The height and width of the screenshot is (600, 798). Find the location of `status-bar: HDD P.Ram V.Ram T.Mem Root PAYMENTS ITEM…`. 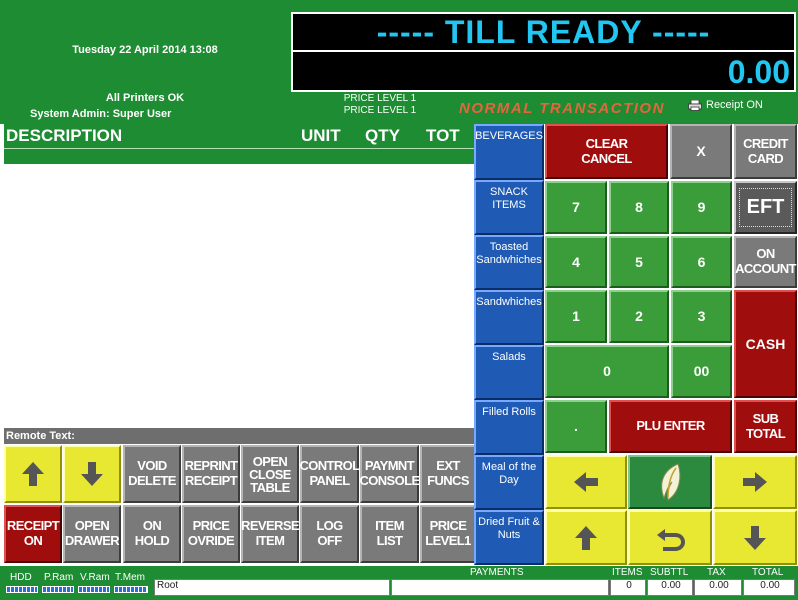

status-bar: HDD P.Ram V.Ram T.Mem Root PAYMENTS ITEM… is located at coordinates (399, 583).